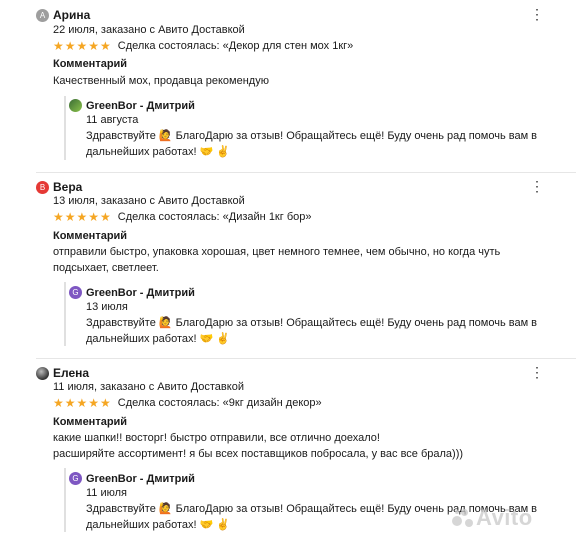 This screenshot has height=540, width=576. Describe the element at coordinates (42, 187) in the screenshot. I see `avatar: В` at that location.